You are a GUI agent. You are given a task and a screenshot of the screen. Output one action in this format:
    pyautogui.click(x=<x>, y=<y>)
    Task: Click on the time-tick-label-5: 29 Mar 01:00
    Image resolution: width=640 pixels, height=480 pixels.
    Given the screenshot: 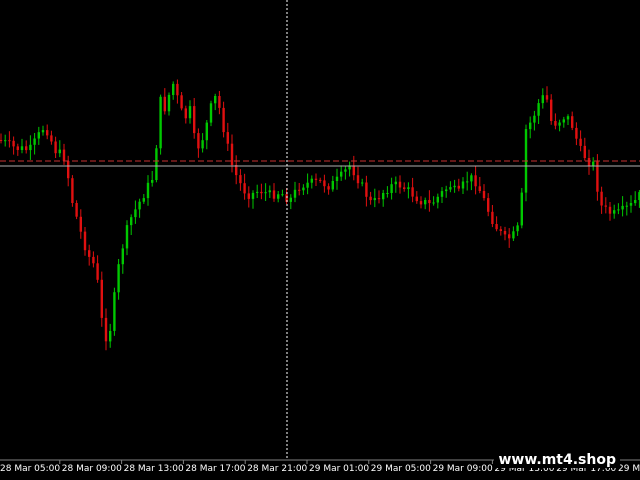 What is the action you would take?
    pyautogui.click(x=339, y=469)
    